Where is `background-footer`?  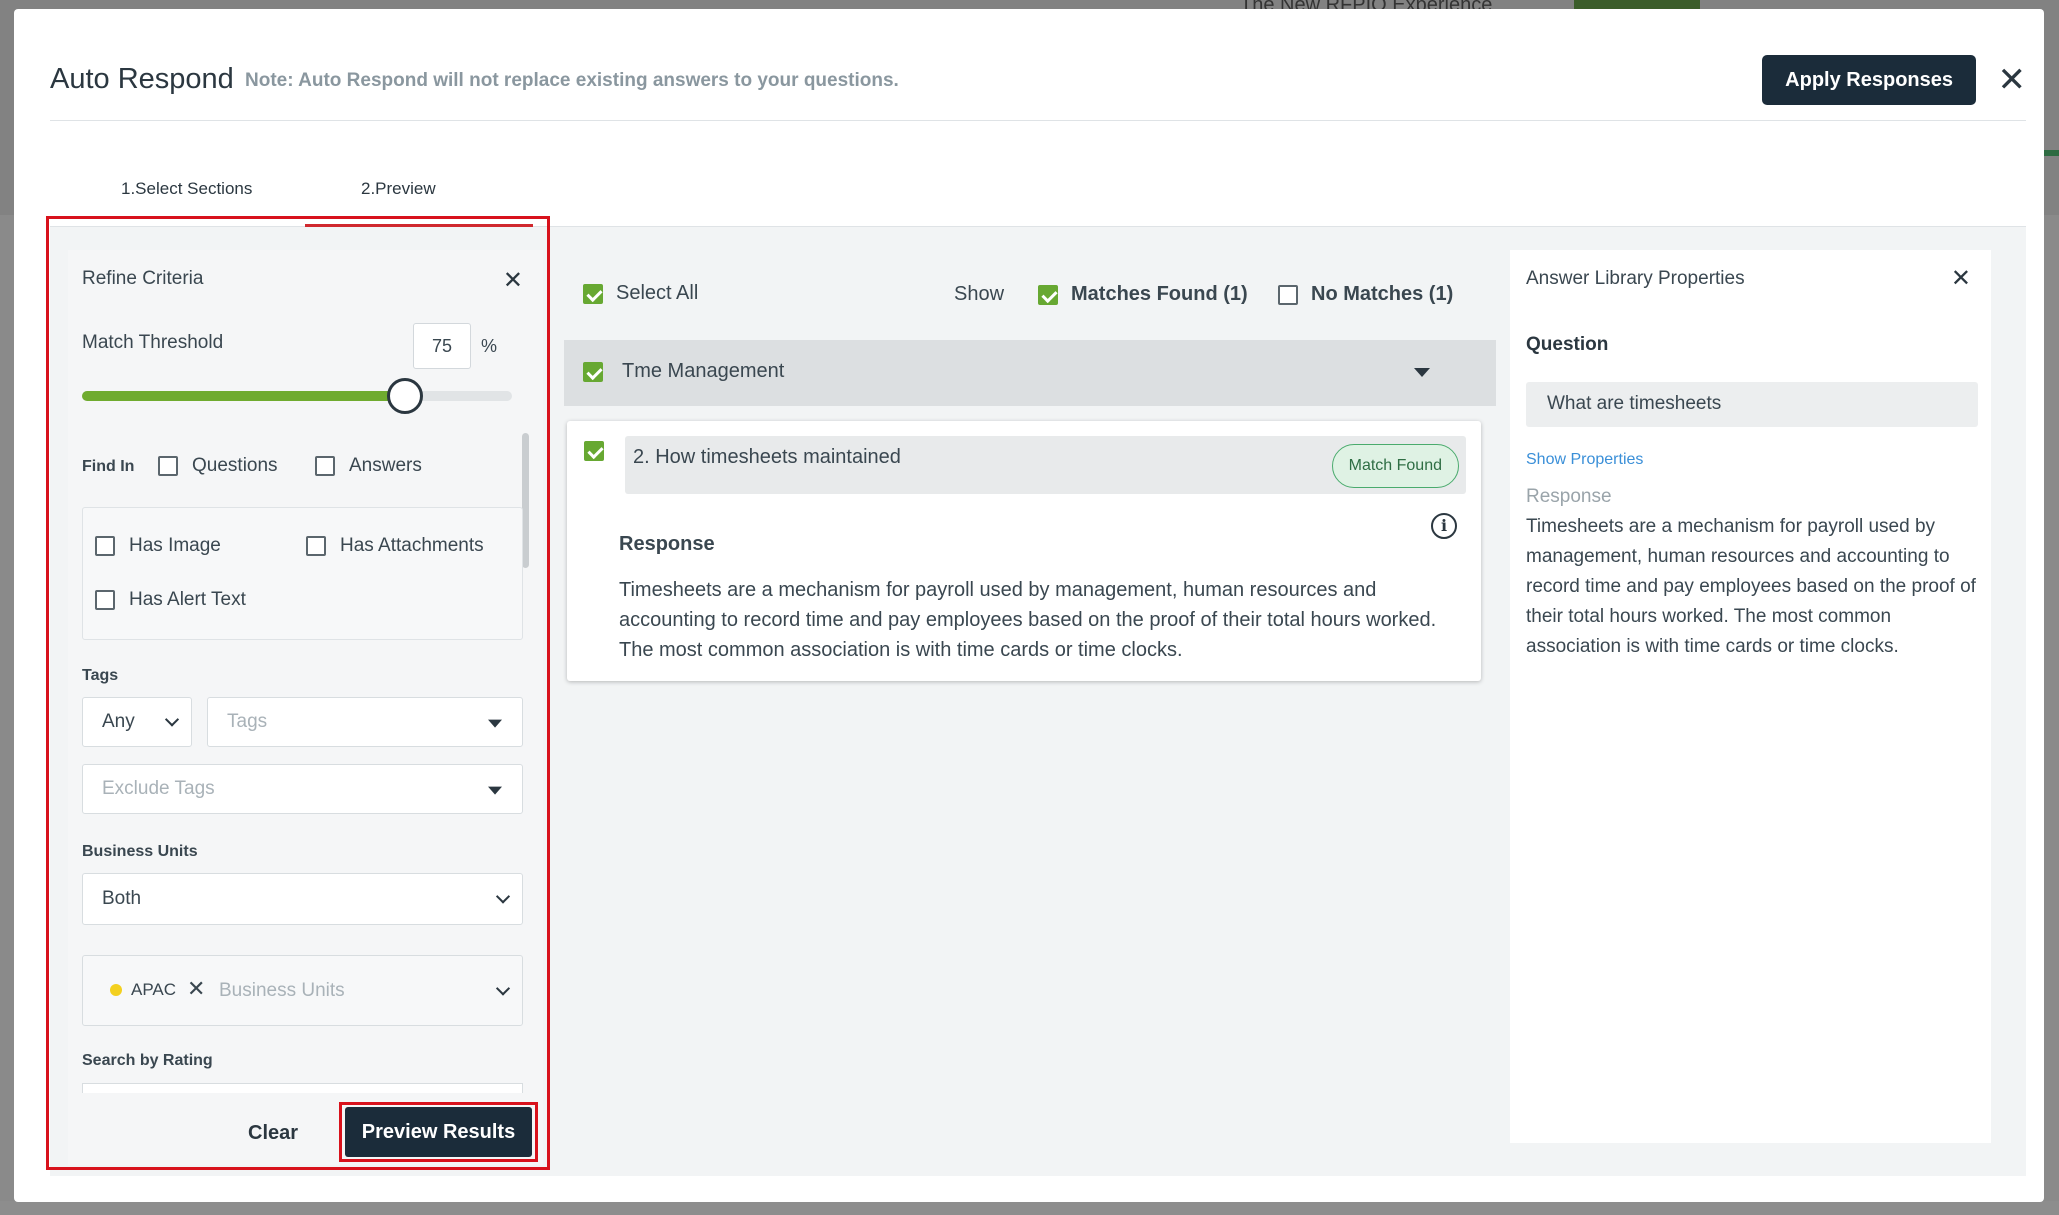 background-footer is located at coordinates (1029, 1208).